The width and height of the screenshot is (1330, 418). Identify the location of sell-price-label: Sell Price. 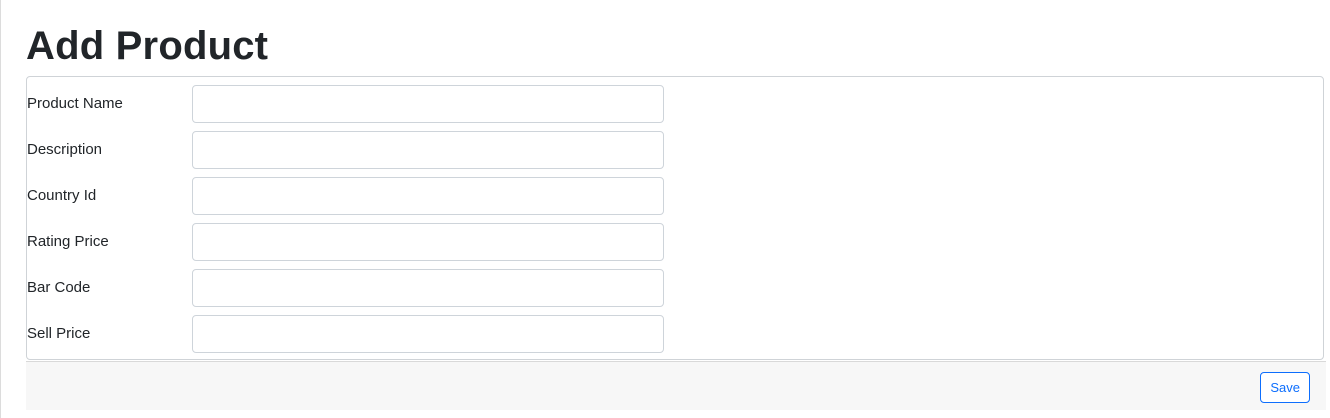
(59, 333).